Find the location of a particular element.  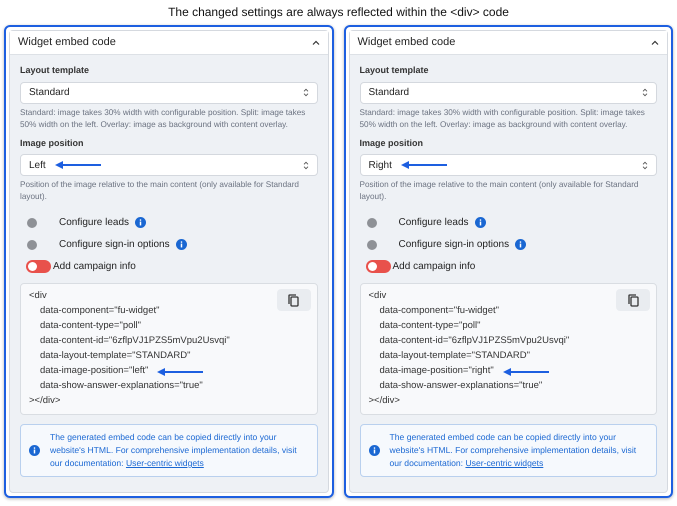

select-field: Left is located at coordinates (169, 165).